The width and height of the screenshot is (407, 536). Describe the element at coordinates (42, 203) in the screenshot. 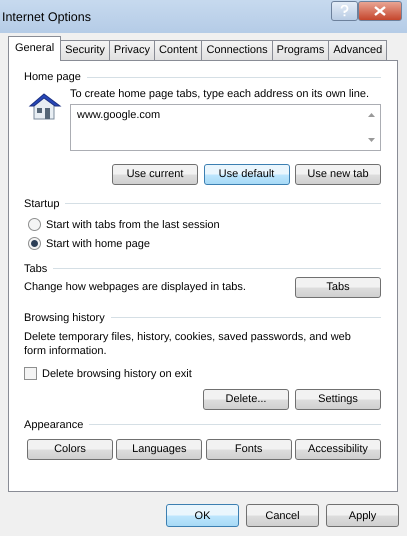

I see `group-heading: Startup` at that location.